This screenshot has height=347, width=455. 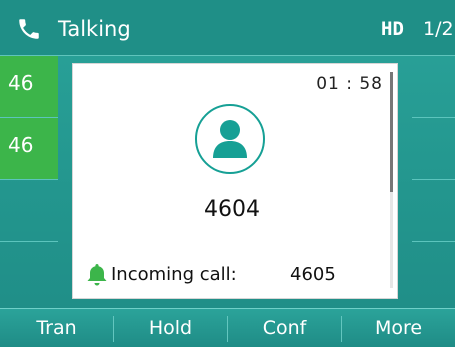 I want to click on line-key-1: 46, so click(x=29, y=87).